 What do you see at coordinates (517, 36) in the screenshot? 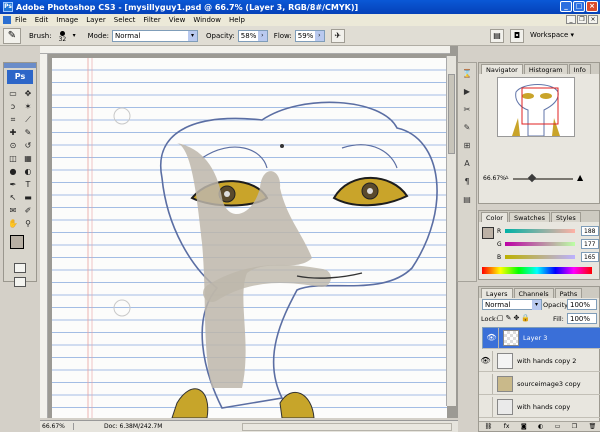
I see `camera-icon: ◘` at bounding box center [517, 36].